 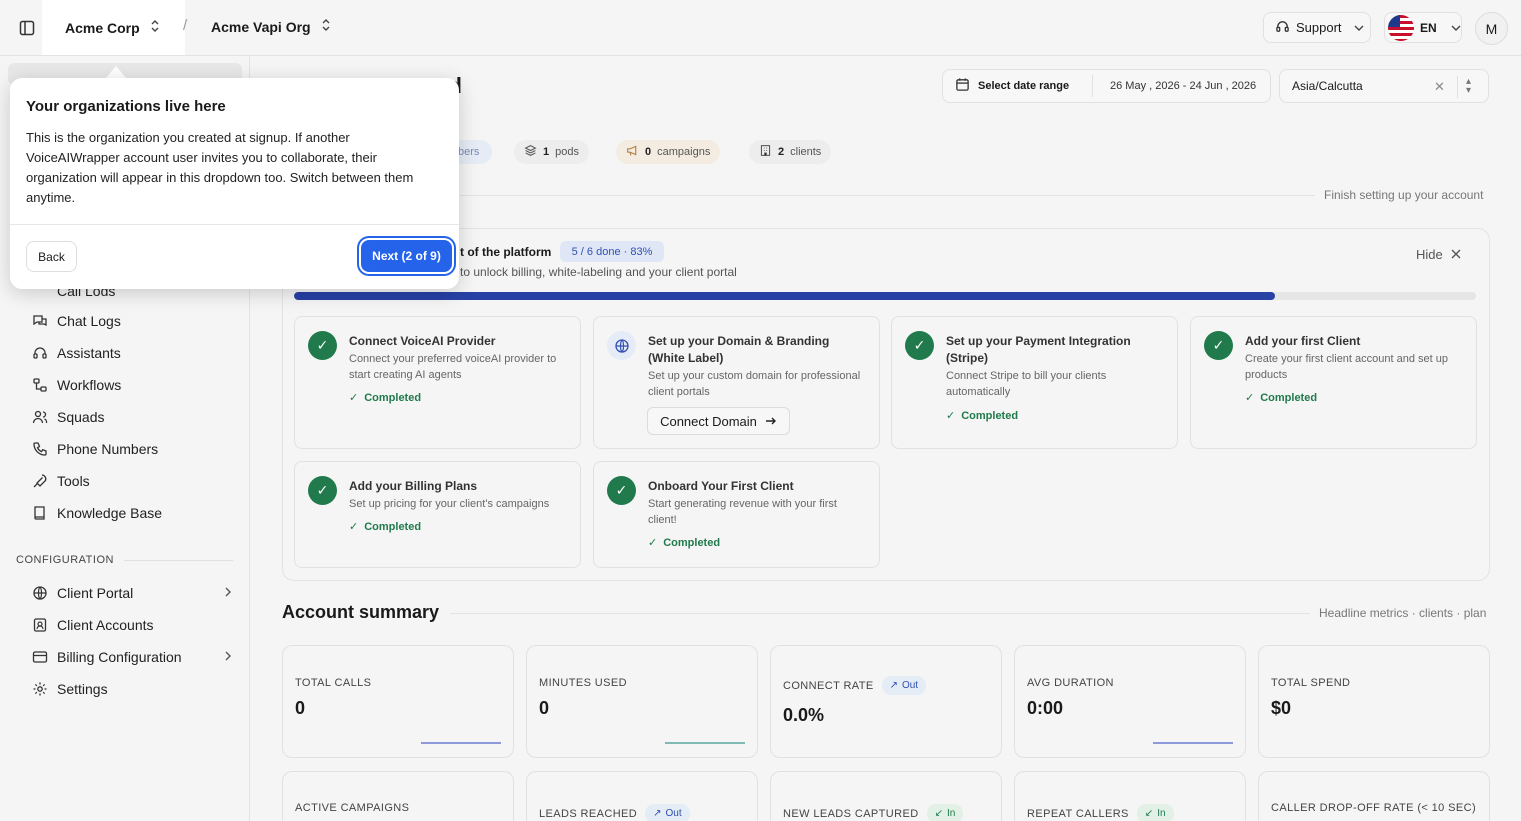 What do you see at coordinates (642, 701) in the screenshot?
I see `metric-card-minutes-used: MINUTES USED 0` at bounding box center [642, 701].